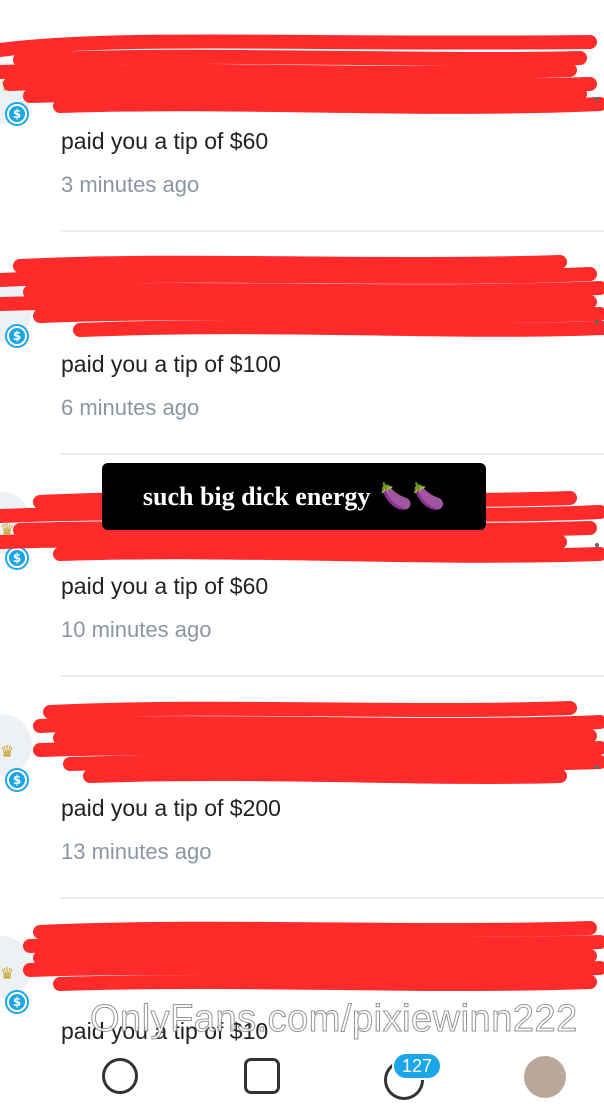  What do you see at coordinates (545, 1077) in the screenshot?
I see `profile-avatar` at bounding box center [545, 1077].